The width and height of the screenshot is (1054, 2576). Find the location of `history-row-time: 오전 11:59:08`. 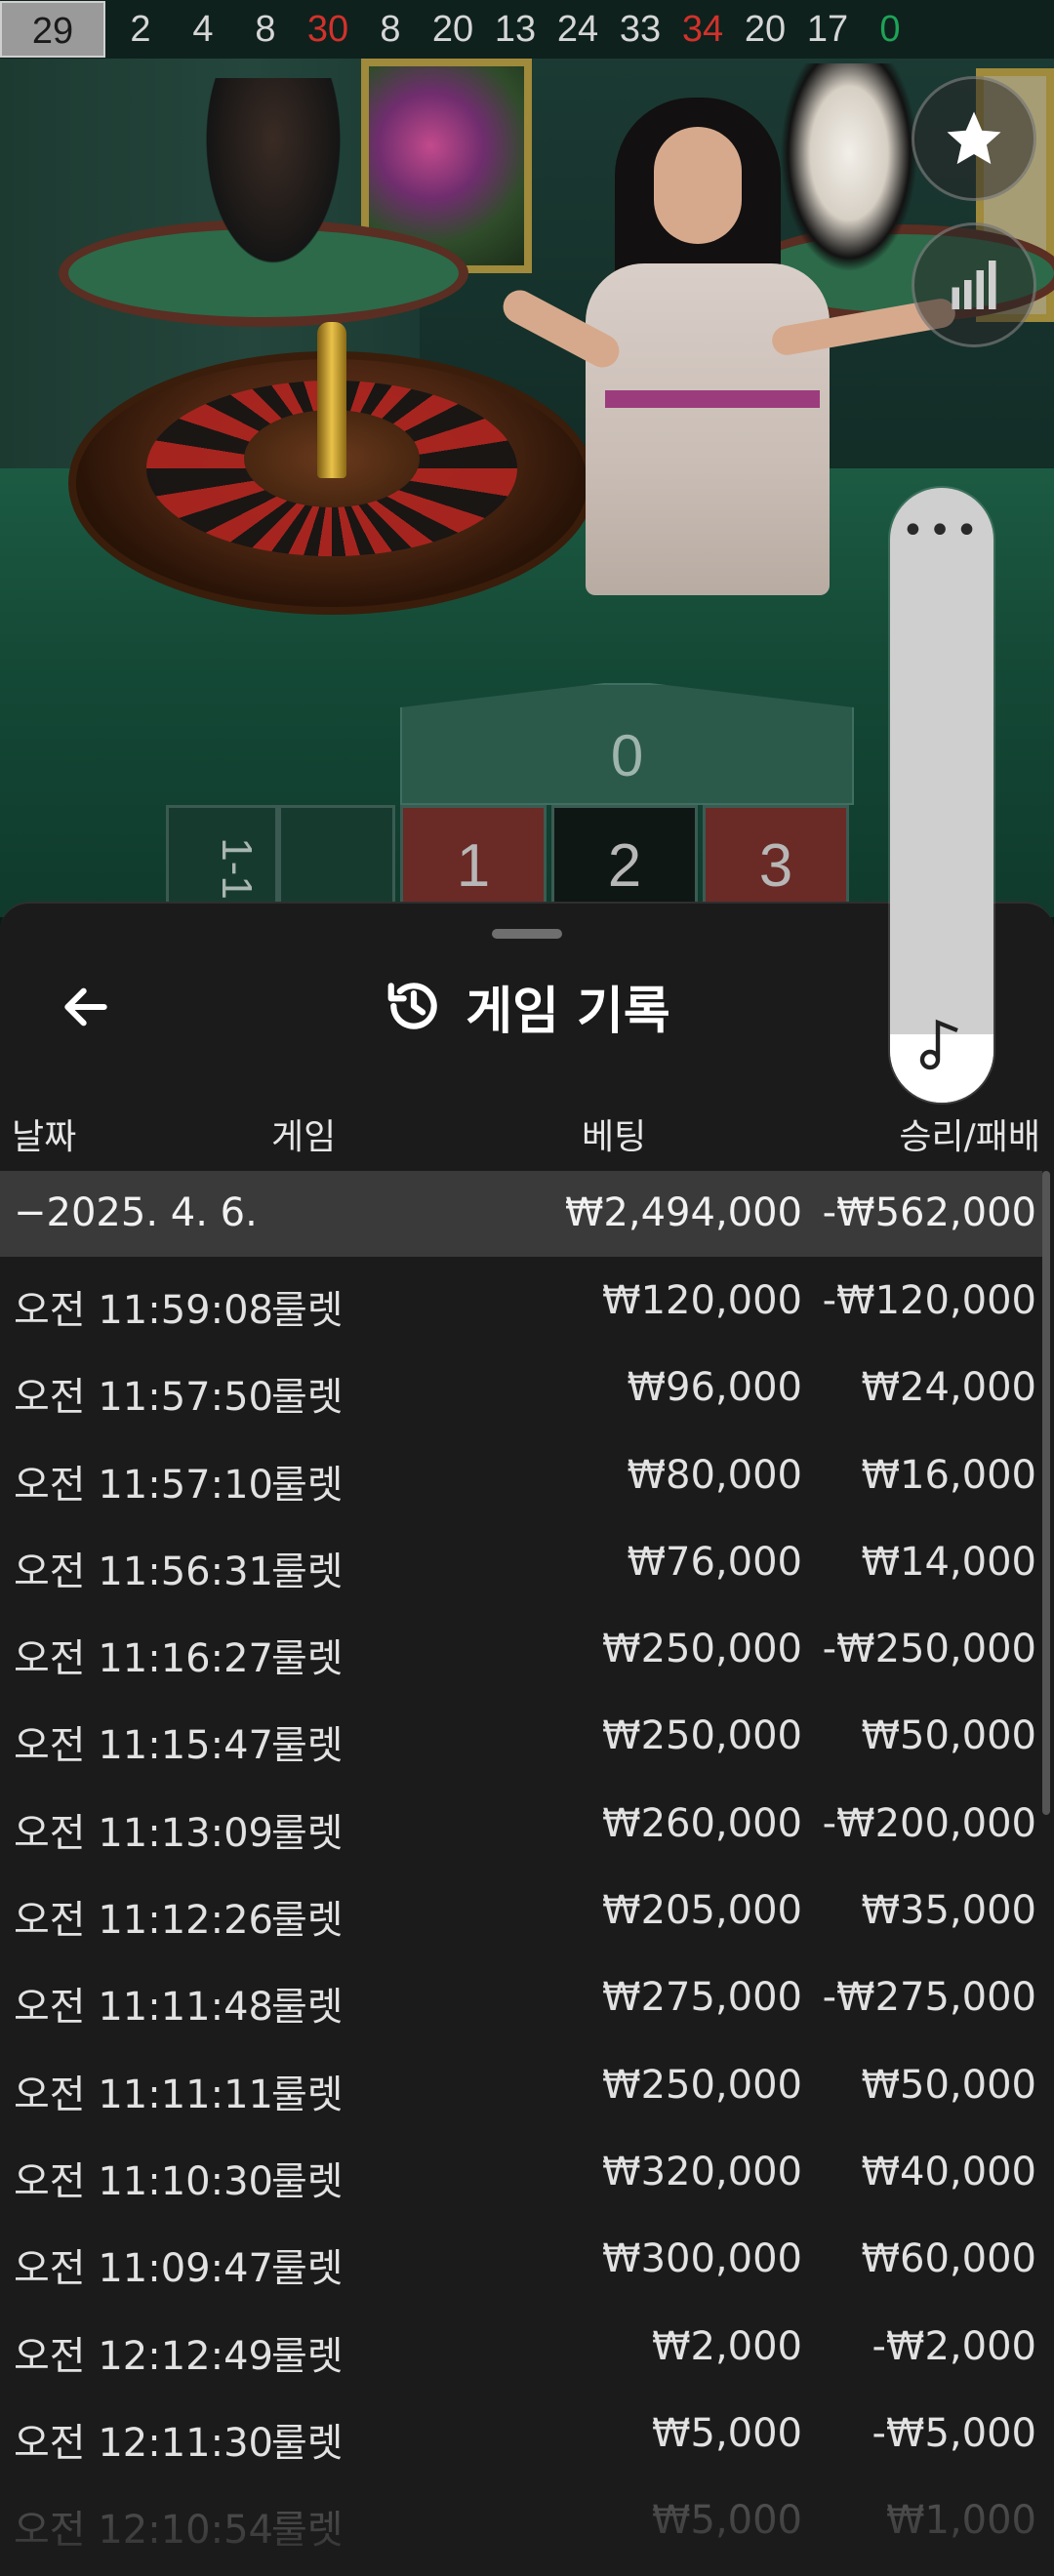

history-row-time: 오전 11:59:08 is located at coordinates (143, 1310).